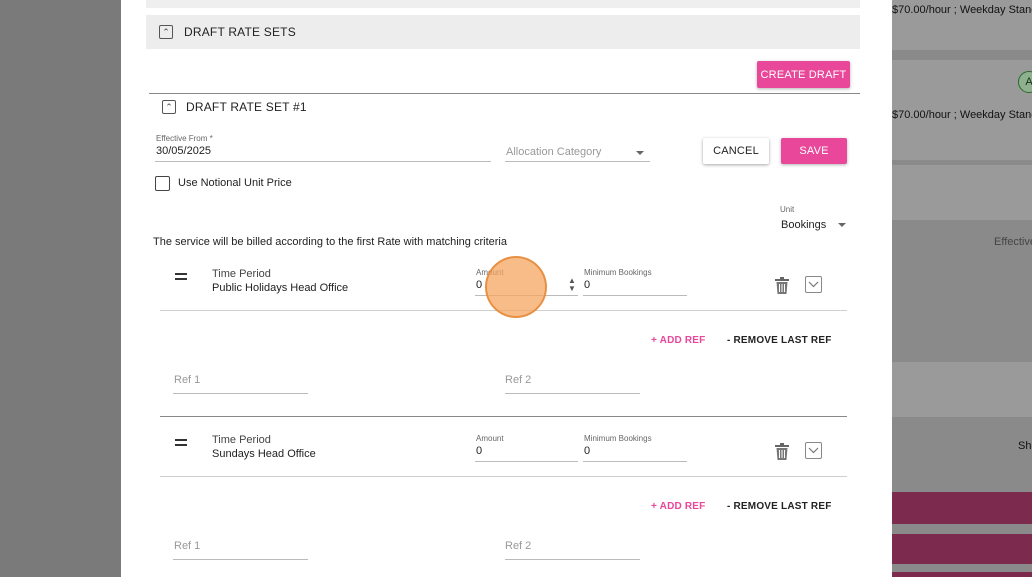 This screenshot has height=577, width=1032. I want to click on effective-from-field: Effective From * 30/05/2025, so click(323, 146).